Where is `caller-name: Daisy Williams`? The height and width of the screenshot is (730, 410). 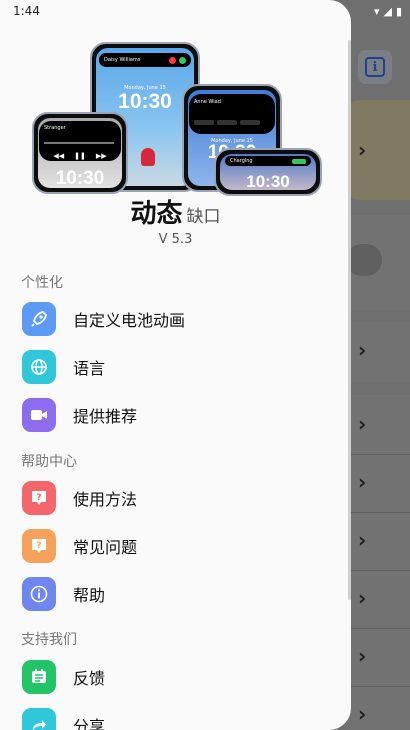 caller-name: Daisy Williams is located at coordinates (122, 60).